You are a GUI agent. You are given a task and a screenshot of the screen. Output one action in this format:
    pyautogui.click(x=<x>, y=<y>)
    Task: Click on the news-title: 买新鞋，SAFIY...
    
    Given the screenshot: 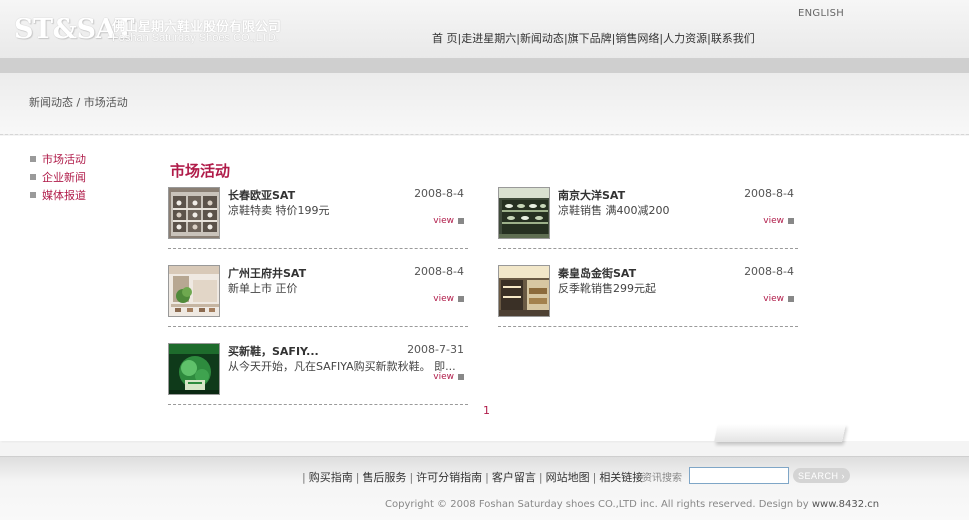 What is the action you would take?
    pyautogui.click(x=273, y=351)
    